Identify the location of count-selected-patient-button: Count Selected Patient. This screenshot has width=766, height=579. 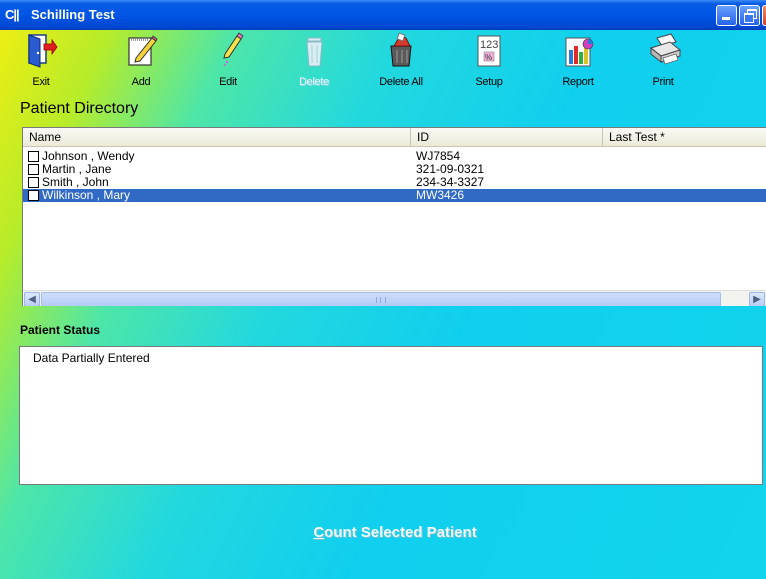
(395, 532).